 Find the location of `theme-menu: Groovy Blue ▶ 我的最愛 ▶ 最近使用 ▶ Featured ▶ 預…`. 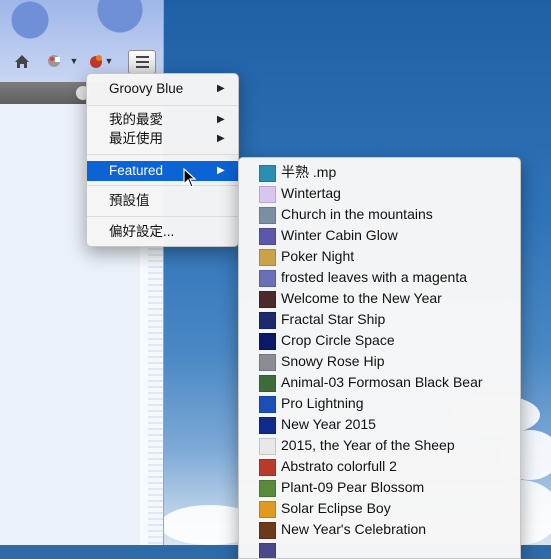

theme-menu: Groovy Blue ▶ 我的最愛 ▶ 最近使用 ▶ Featured ▶ 預… is located at coordinates (162, 160).